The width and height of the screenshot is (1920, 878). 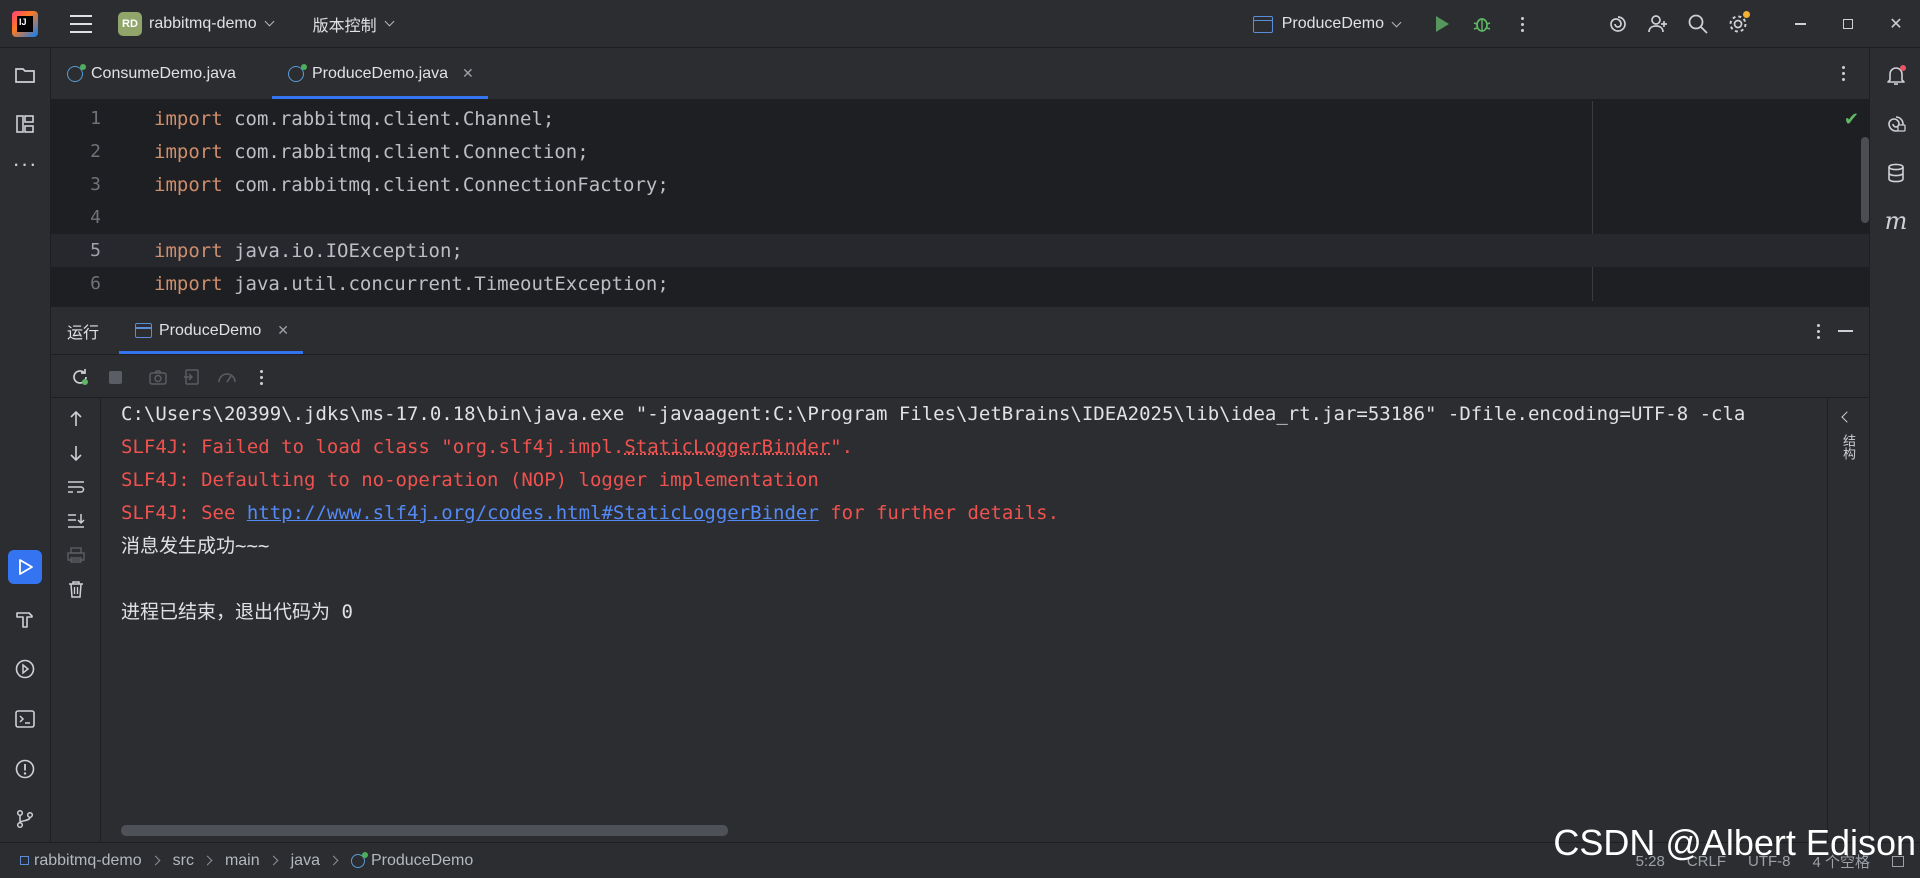 I want to click on restore-button, so click(x=1848, y=24).